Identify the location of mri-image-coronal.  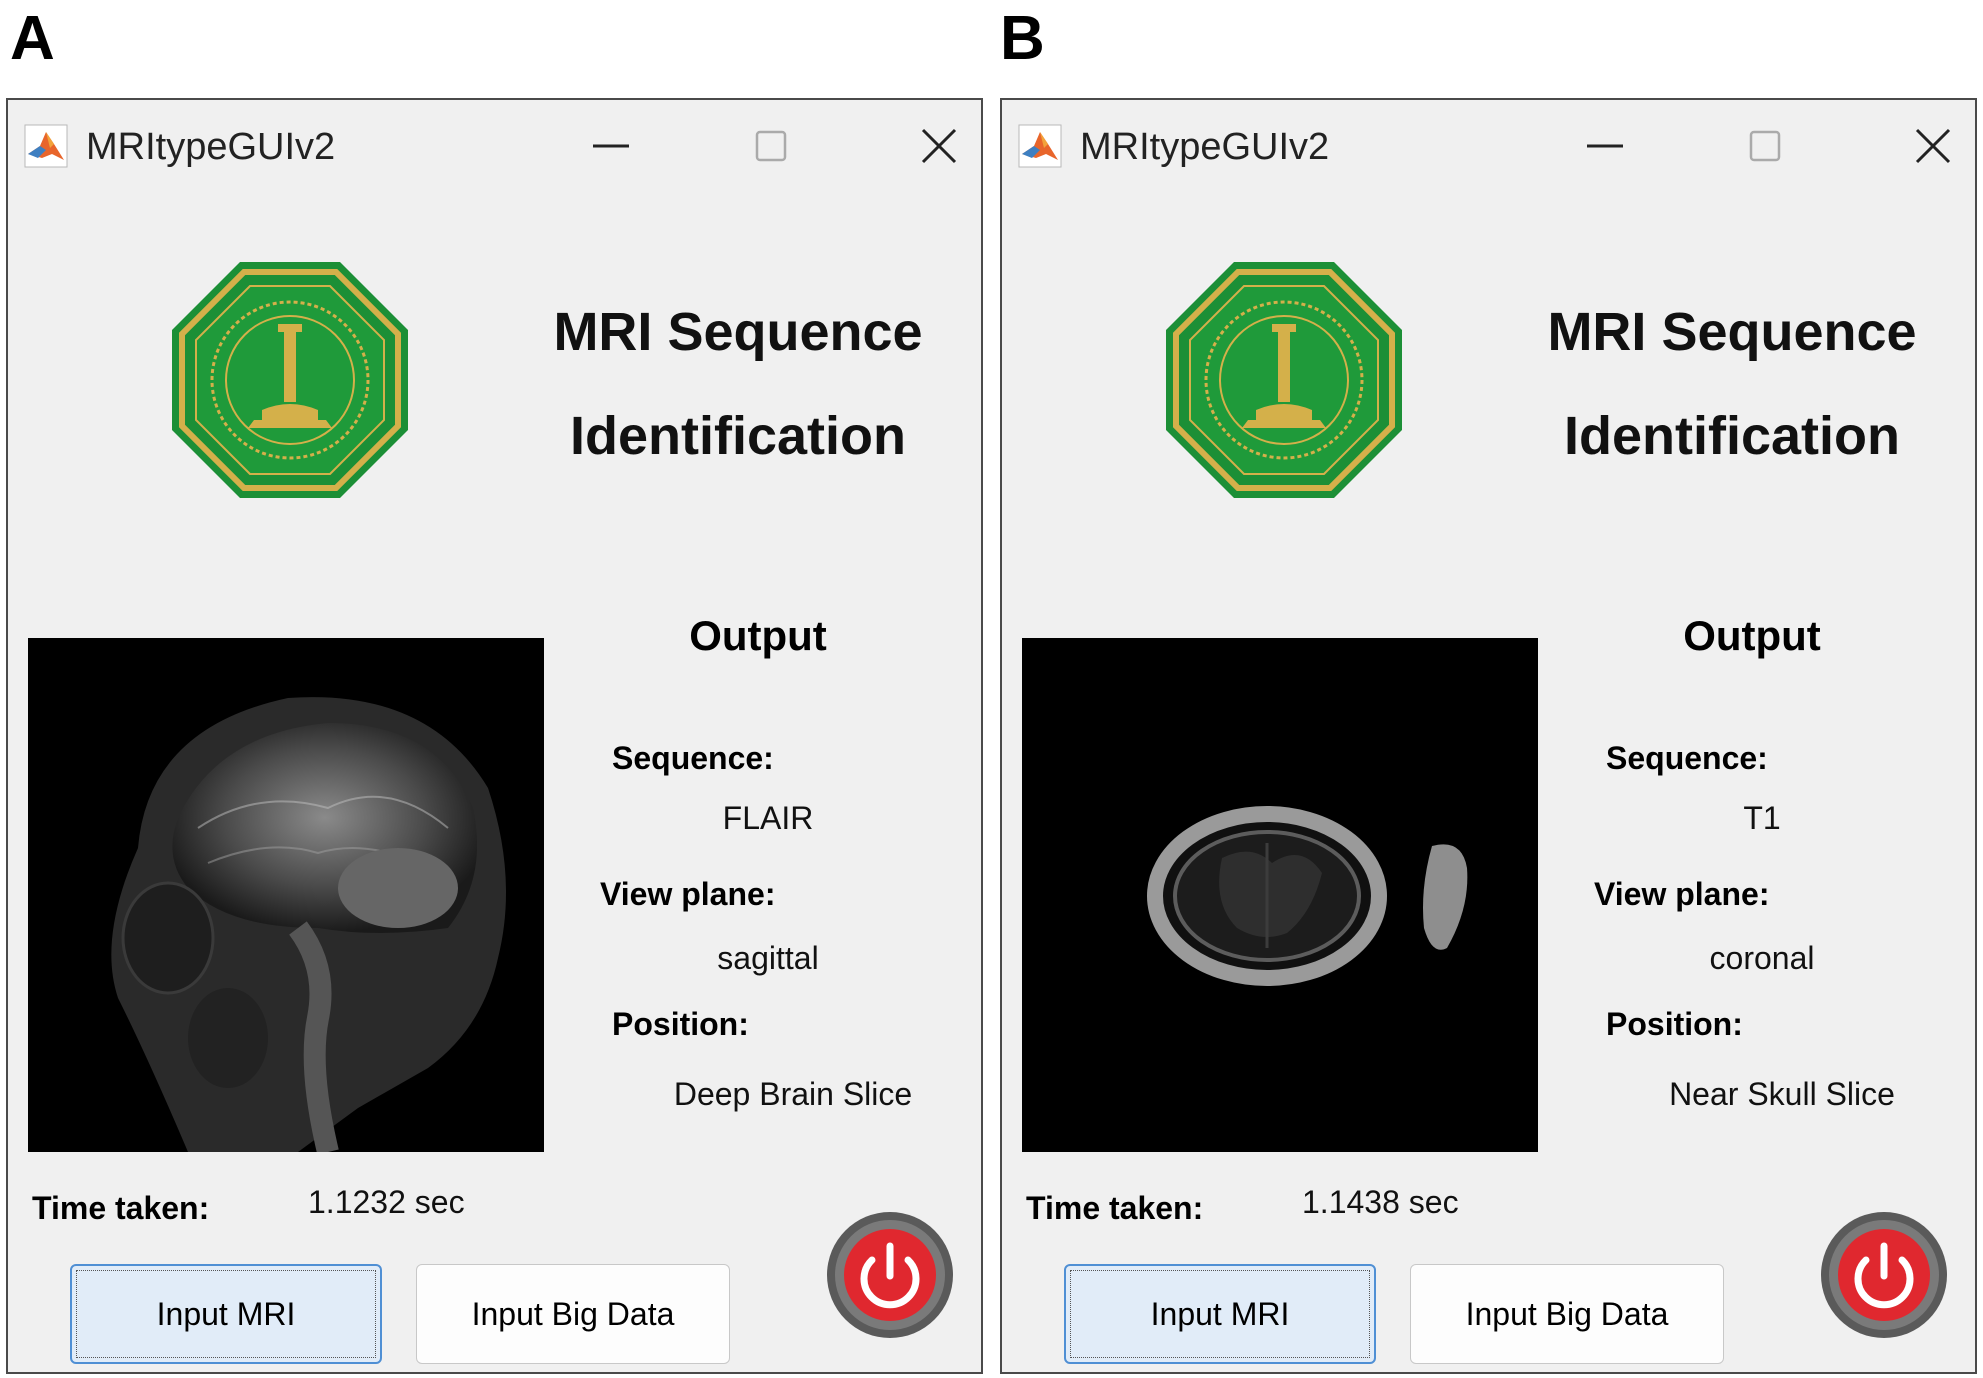
(1280, 895).